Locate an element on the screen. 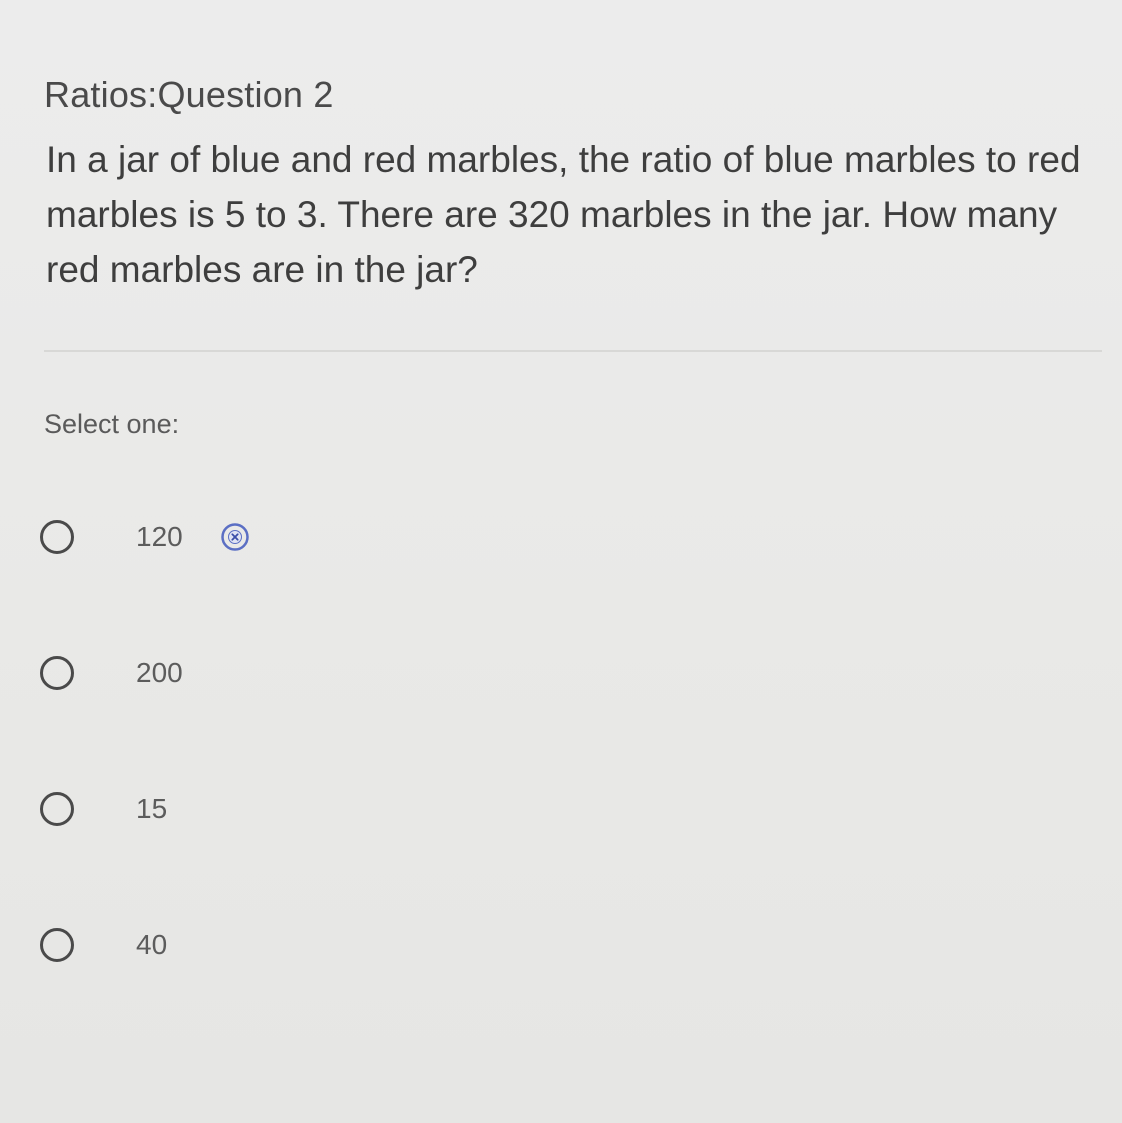 The height and width of the screenshot is (1123, 1122). answer-option-label: 120 is located at coordinates (159, 536).